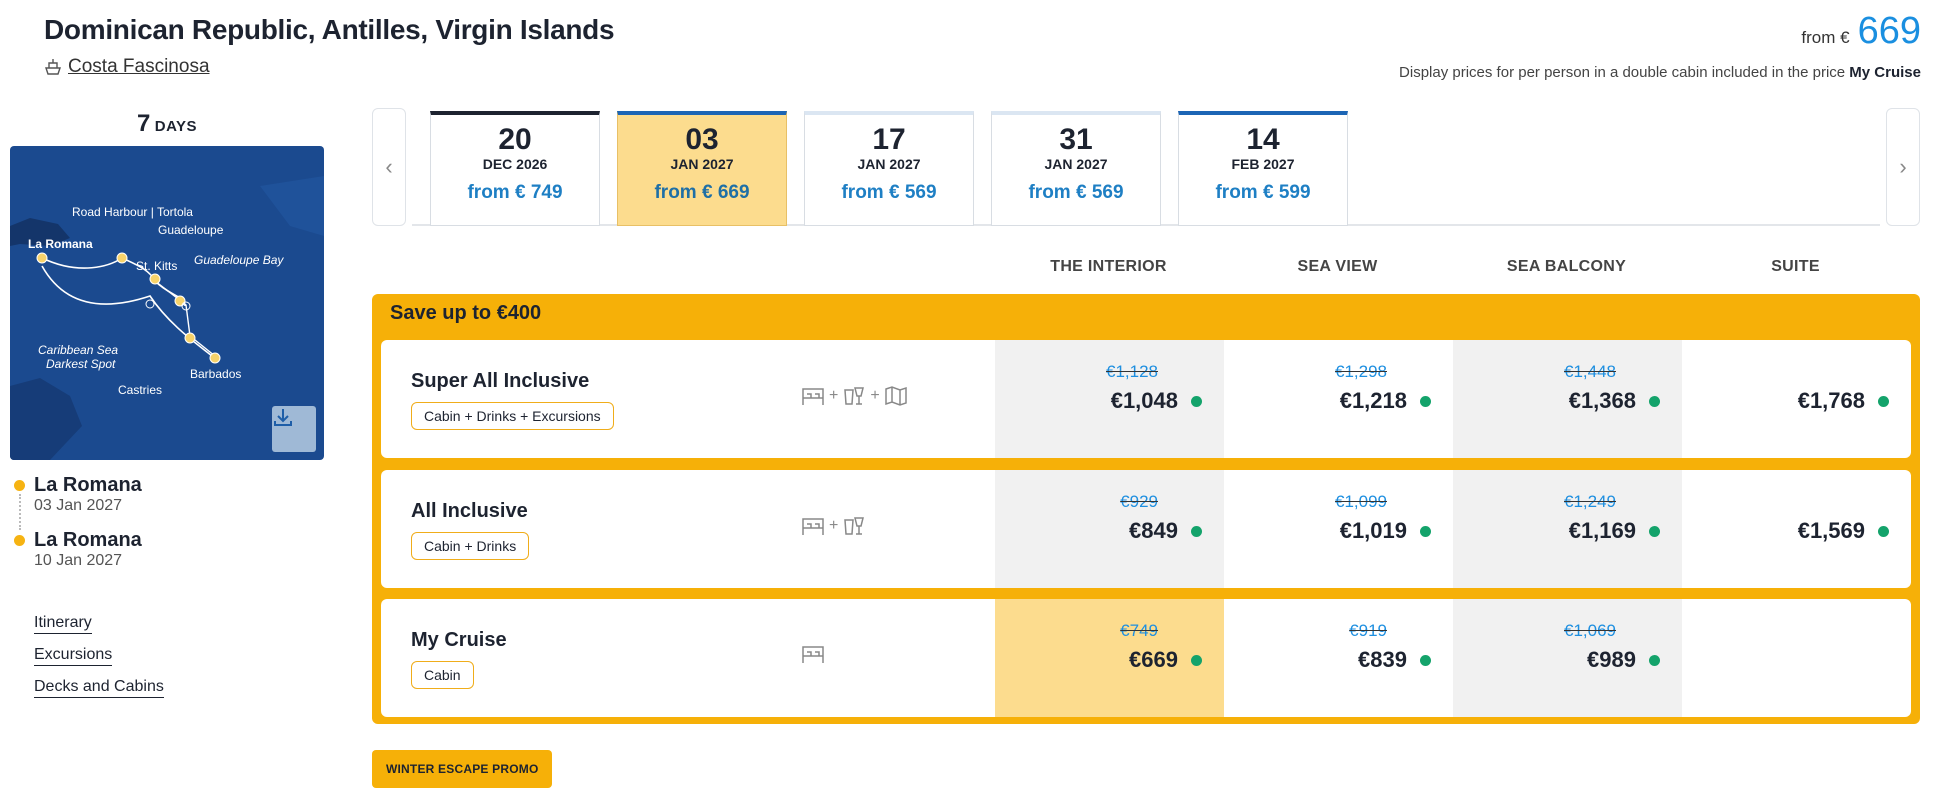 Image resolution: width=1941 pixels, height=800 pixels. What do you see at coordinates (1338, 658) in the screenshot?
I see `price-cell: €919 €839` at bounding box center [1338, 658].